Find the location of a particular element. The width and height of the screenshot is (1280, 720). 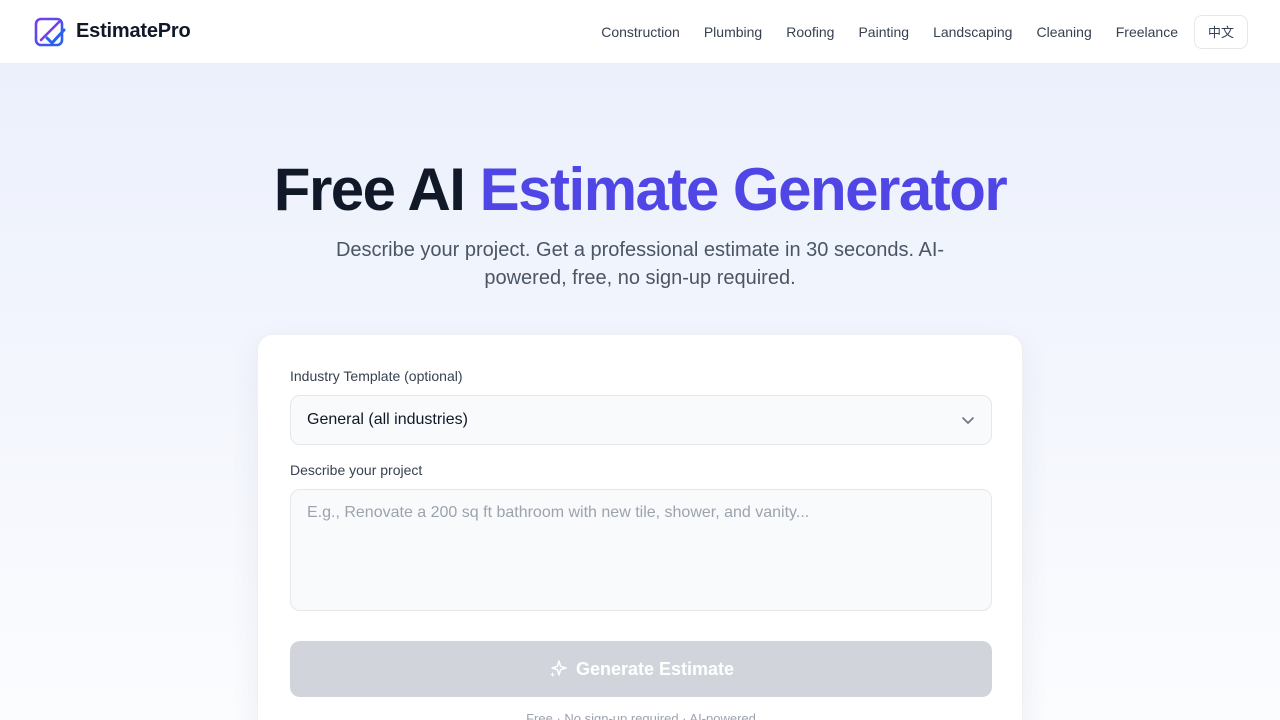

brand: EstimatePro is located at coordinates (112, 32).